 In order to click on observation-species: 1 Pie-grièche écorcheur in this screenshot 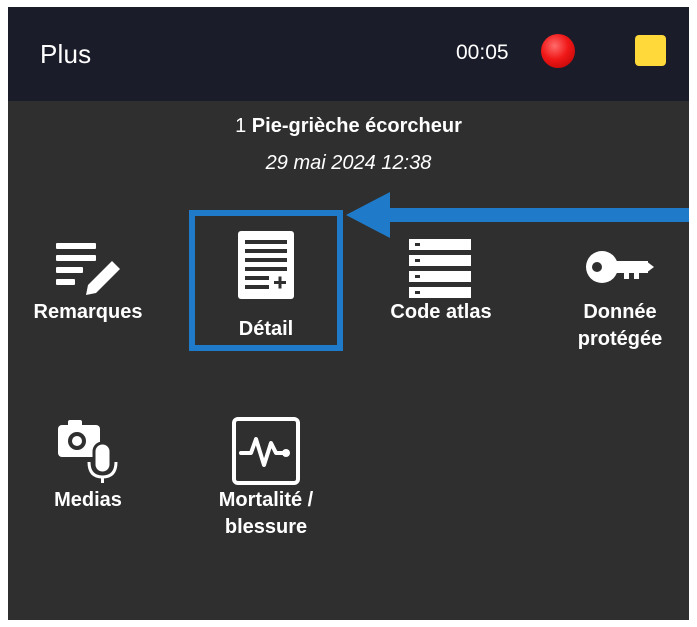, I will do `click(348, 126)`.